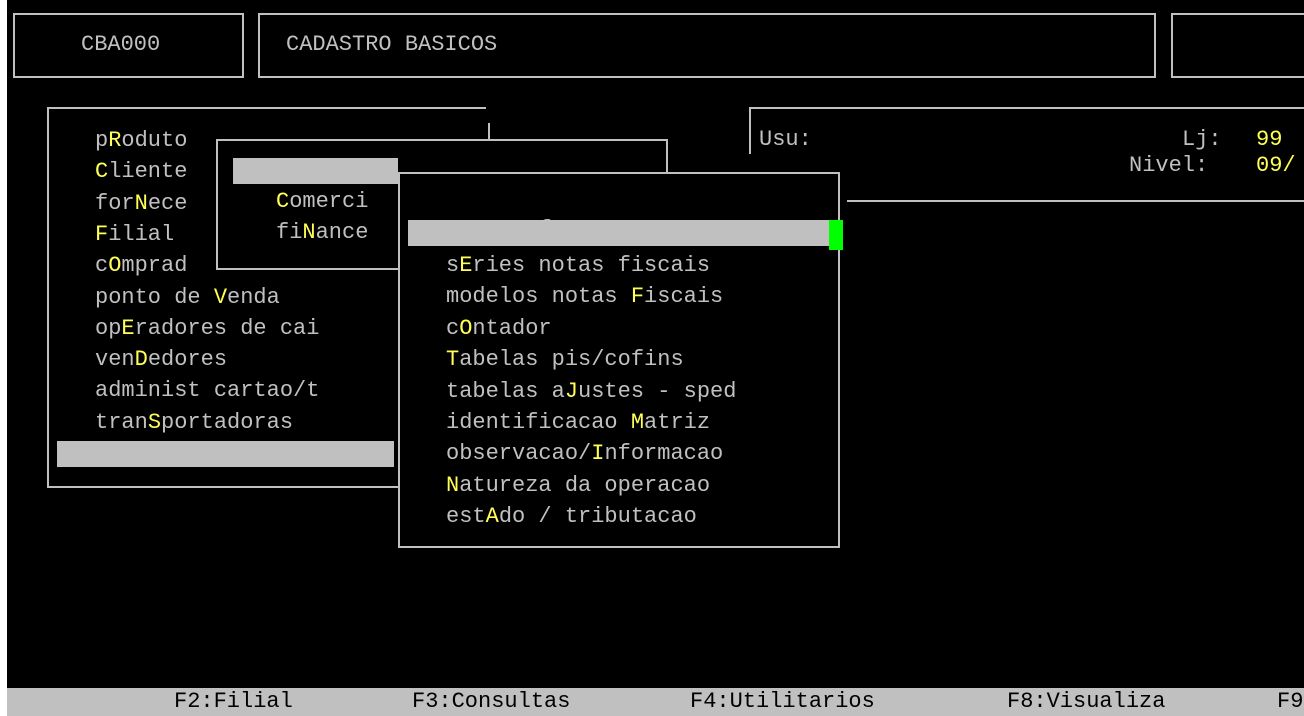  Describe the element at coordinates (121, 44) in the screenshot. I see `program-code: CBA000` at that location.